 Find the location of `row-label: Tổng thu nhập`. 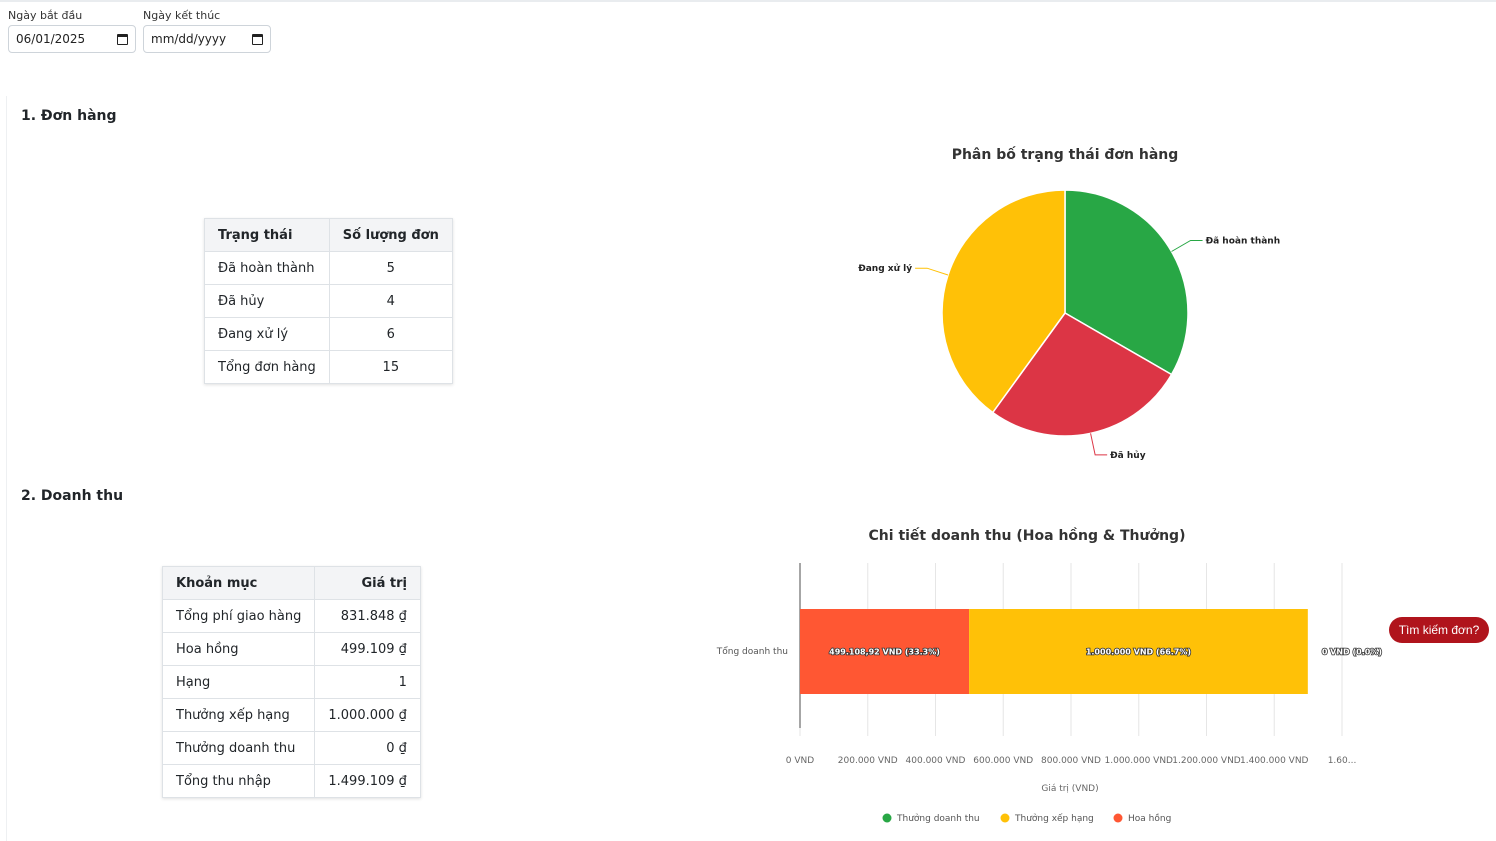

row-label: Tổng thu nhập is located at coordinates (238, 781).